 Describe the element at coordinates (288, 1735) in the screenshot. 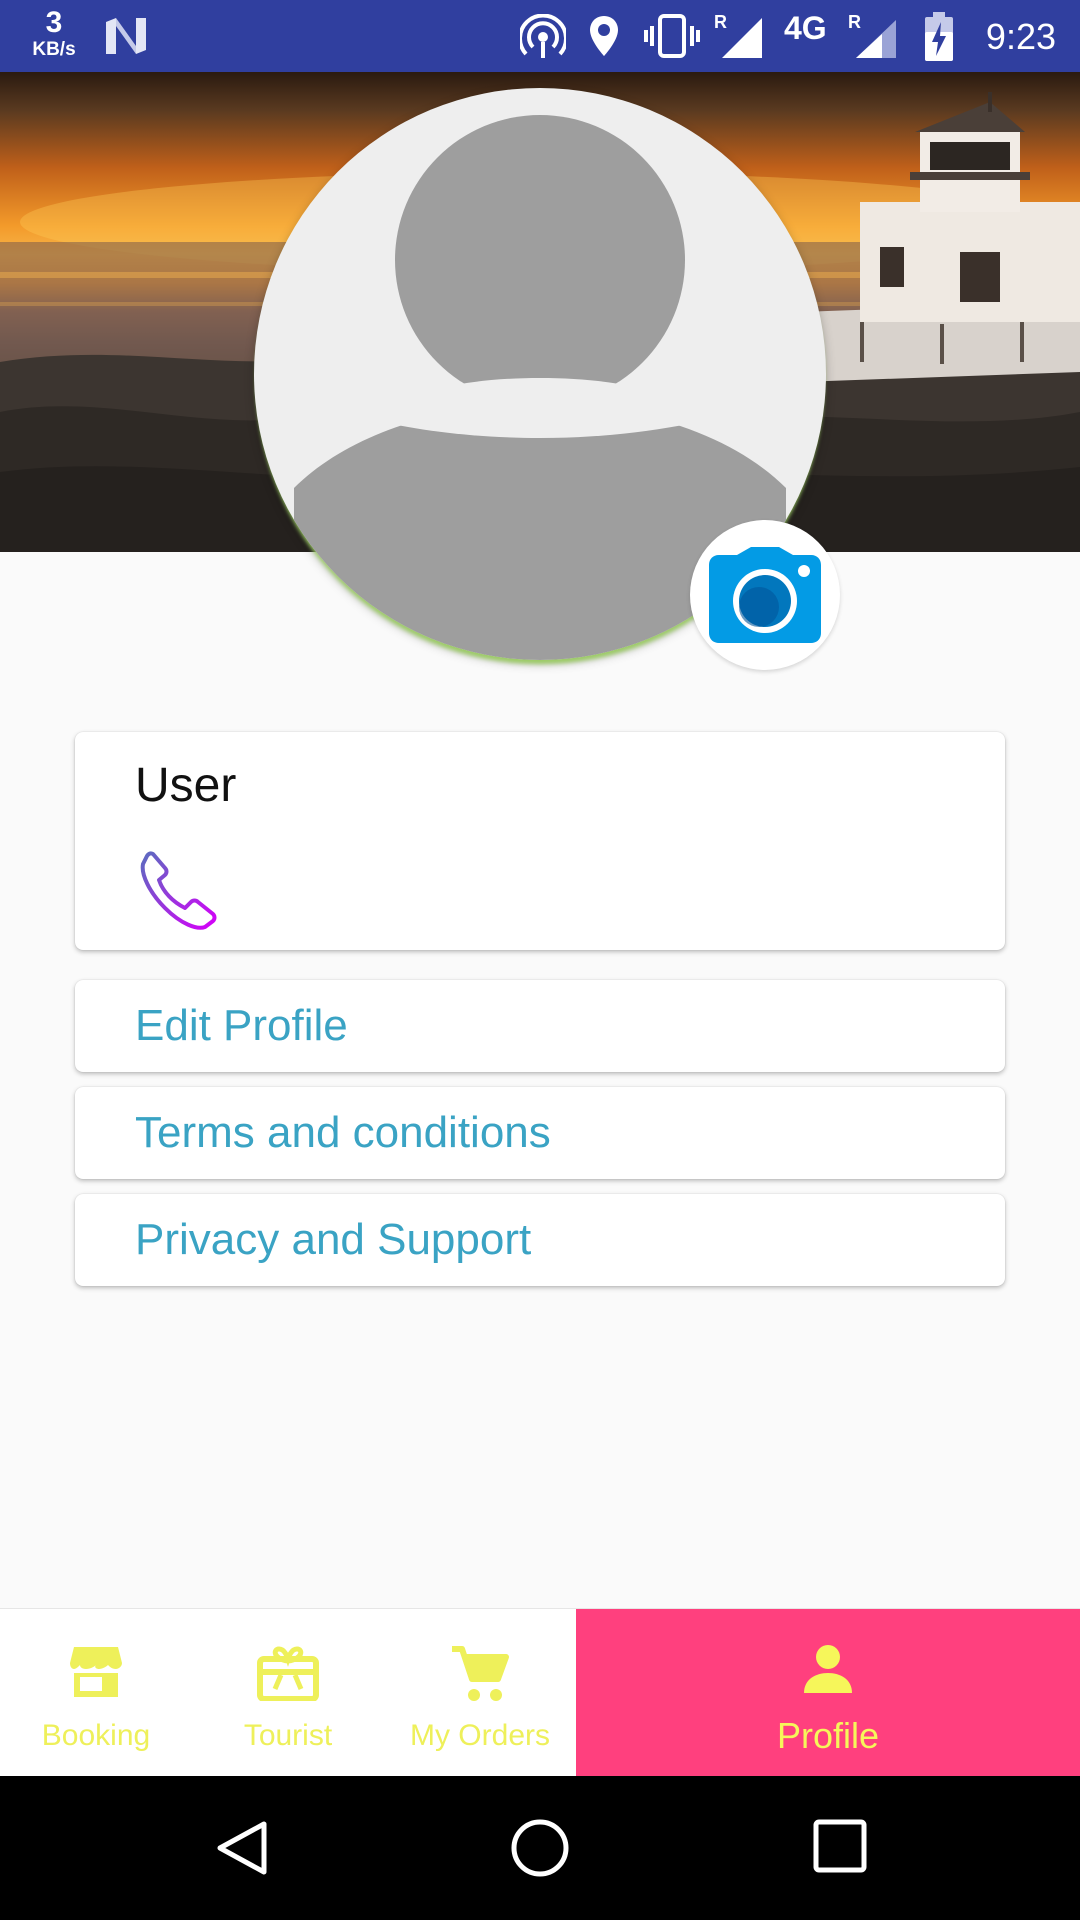

I see `nav-label-tourist: Tourist` at that location.